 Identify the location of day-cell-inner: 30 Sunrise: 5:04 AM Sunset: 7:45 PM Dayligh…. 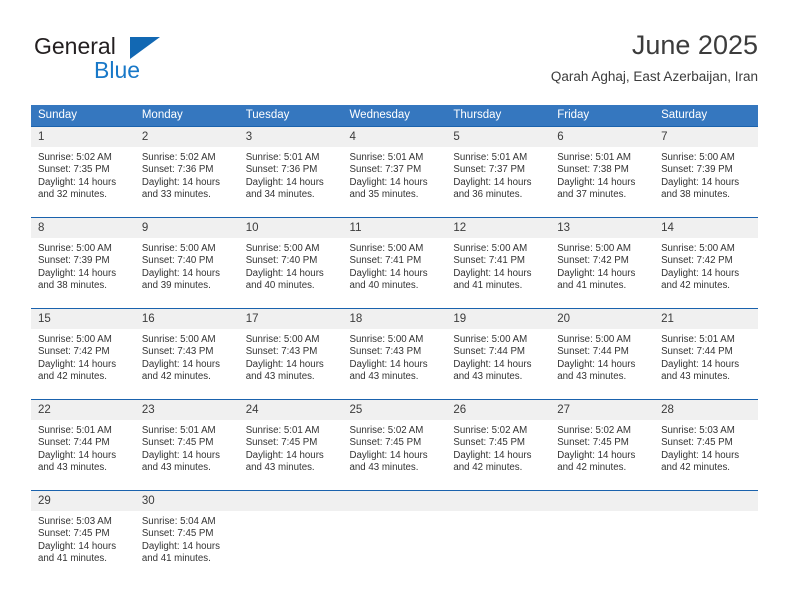
(186, 536).